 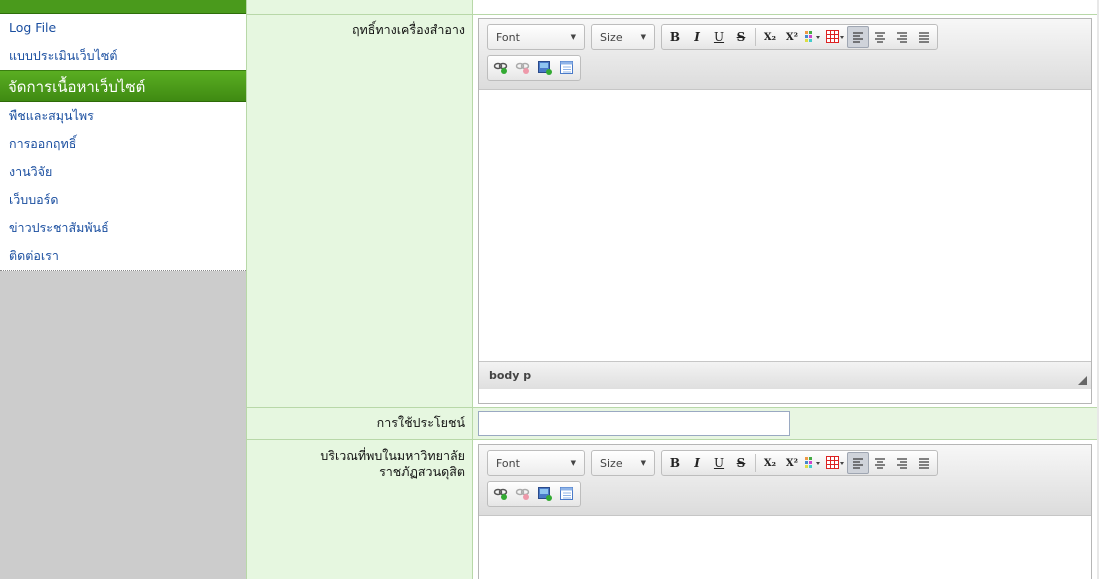 I want to click on sidebar-section-title: จัดการเนื้อหาเว็บไซต์, so click(x=123, y=86).